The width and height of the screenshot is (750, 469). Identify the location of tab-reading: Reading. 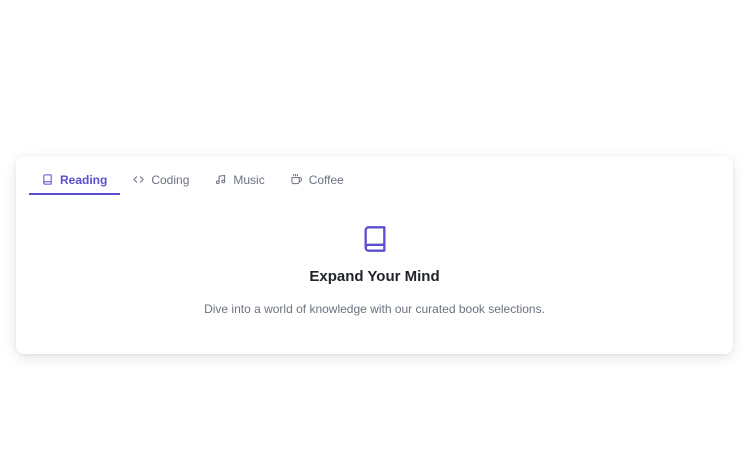
(75, 179).